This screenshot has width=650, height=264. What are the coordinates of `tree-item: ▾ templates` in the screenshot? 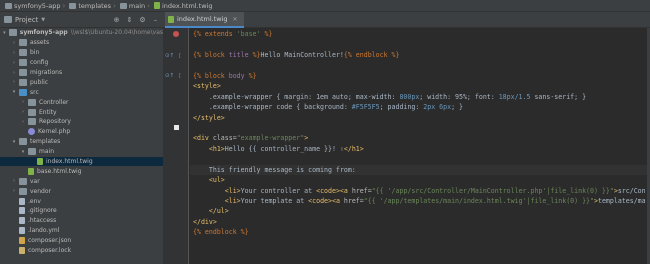 It's located at (81, 142).